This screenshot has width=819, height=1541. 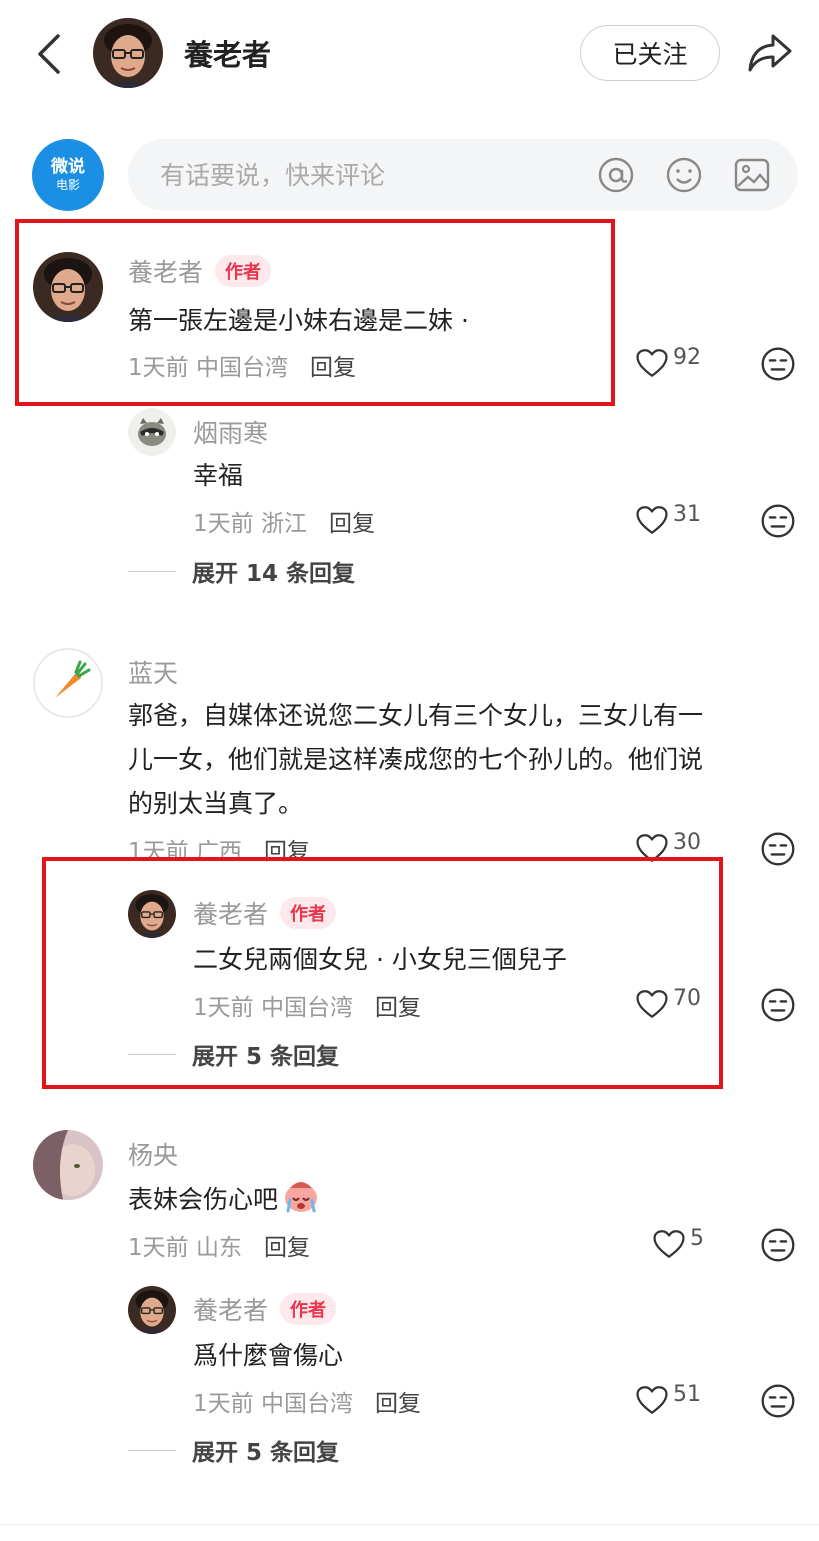 I want to click on comment-author: 蓝天, so click(x=153, y=672).